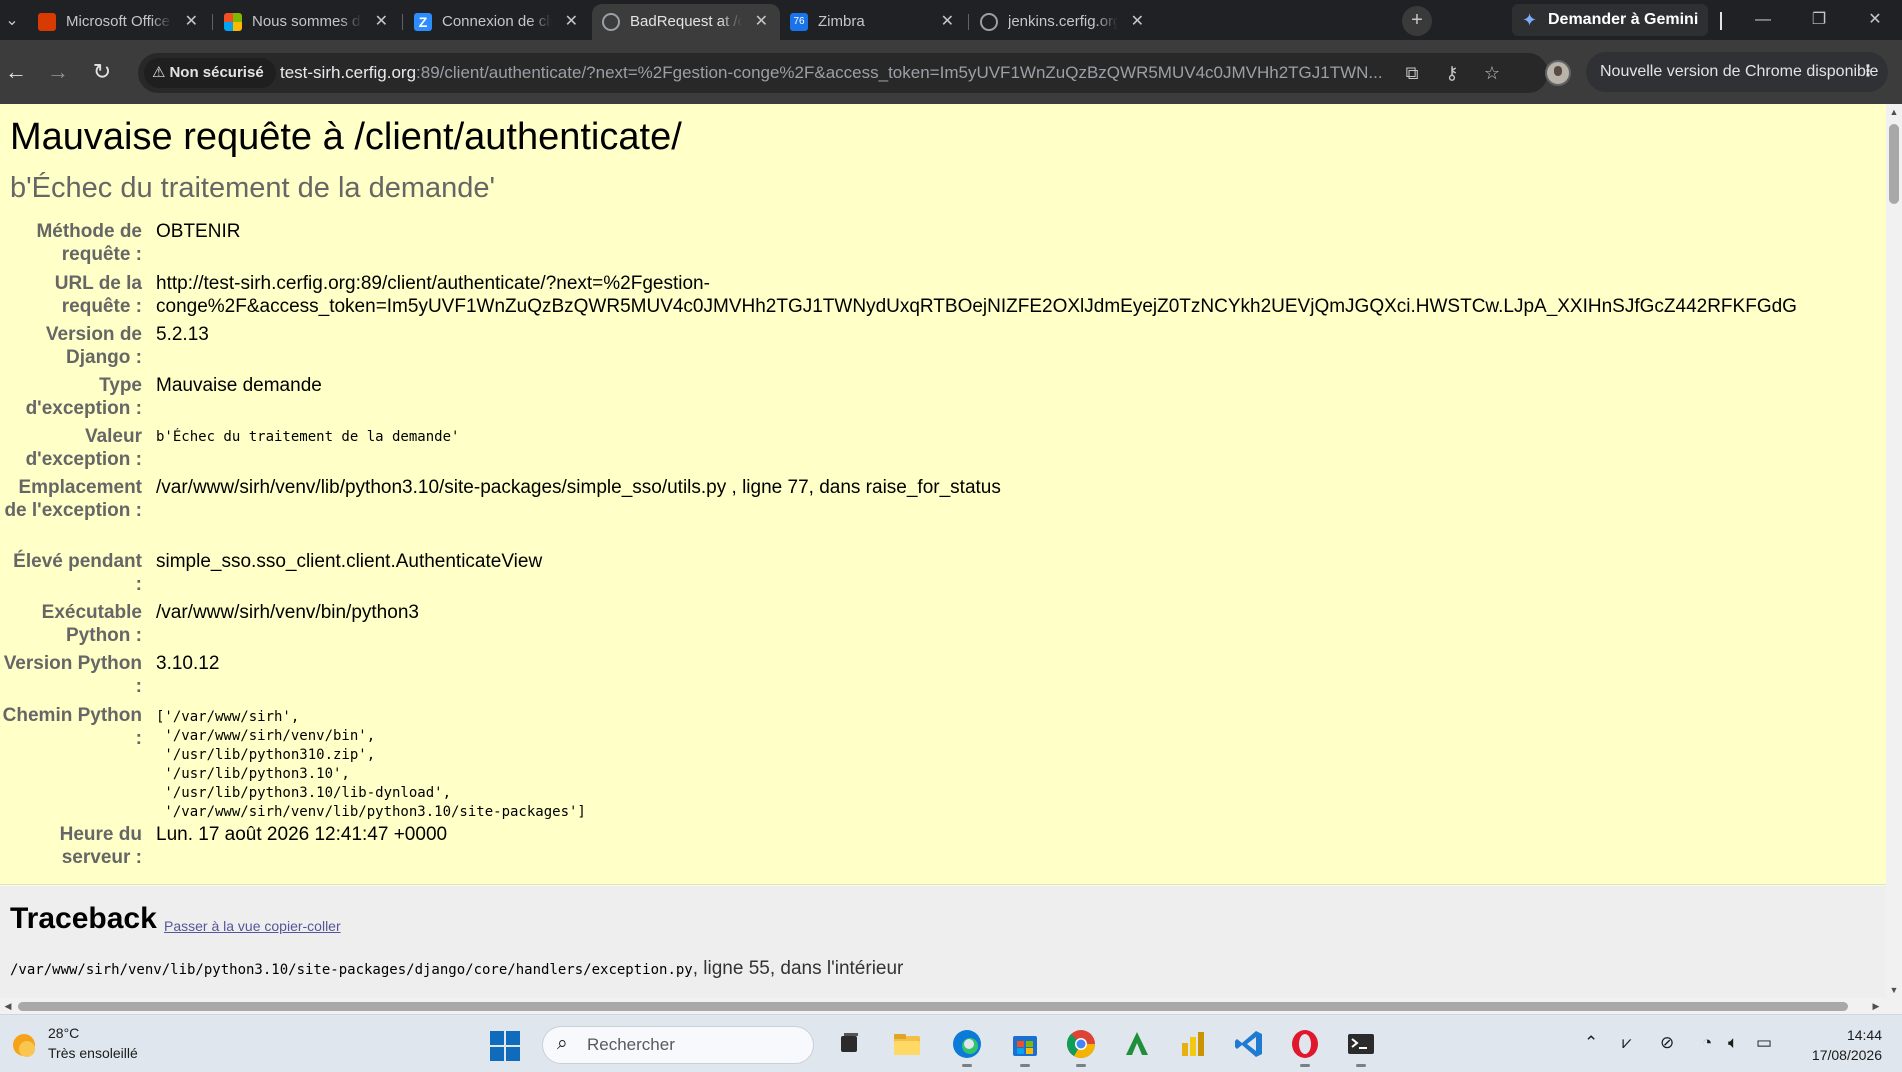 This screenshot has height=1072, width=1902. What do you see at coordinates (1452, 73) in the screenshot?
I see `password-key-icon: ⚷` at bounding box center [1452, 73].